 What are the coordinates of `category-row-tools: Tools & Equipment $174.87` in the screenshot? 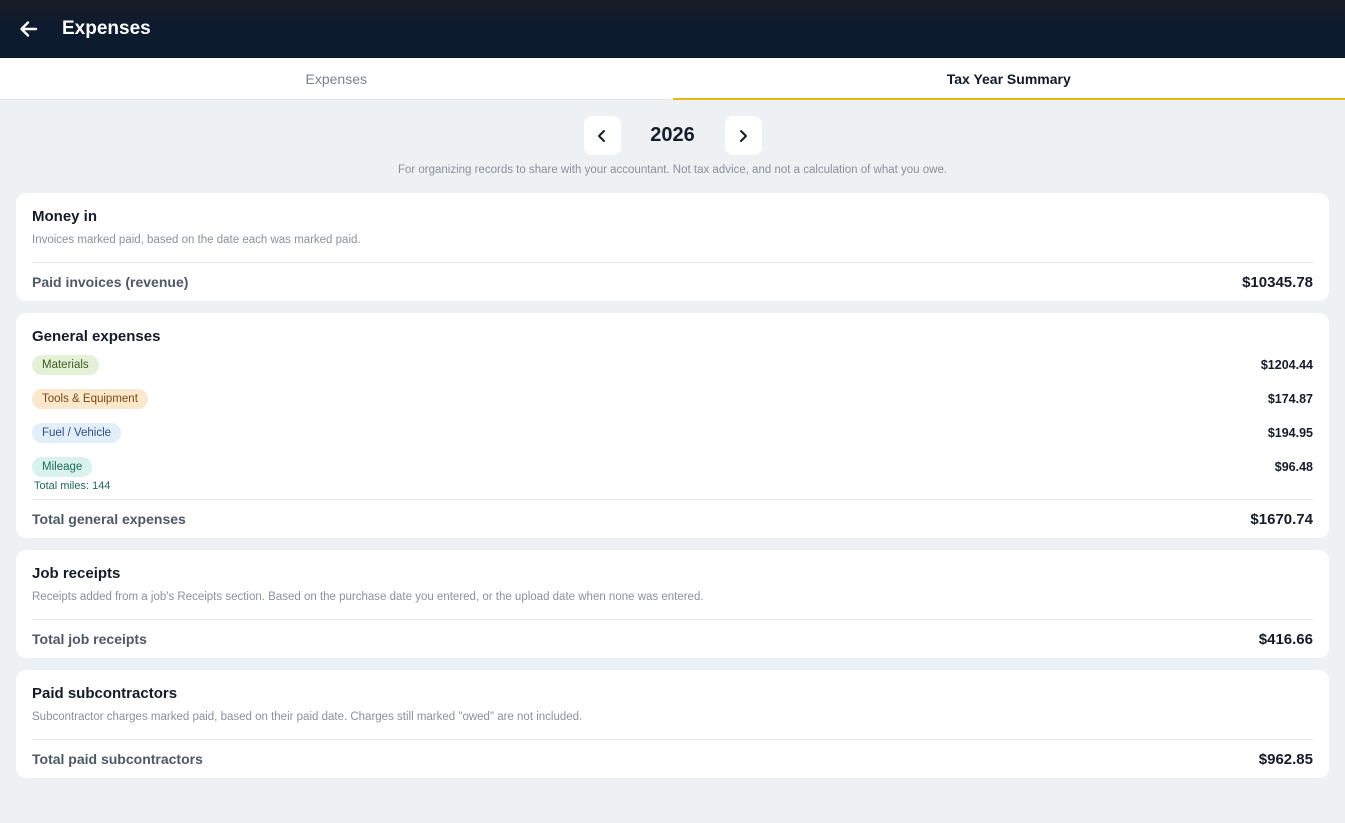 It's located at (672, 399).